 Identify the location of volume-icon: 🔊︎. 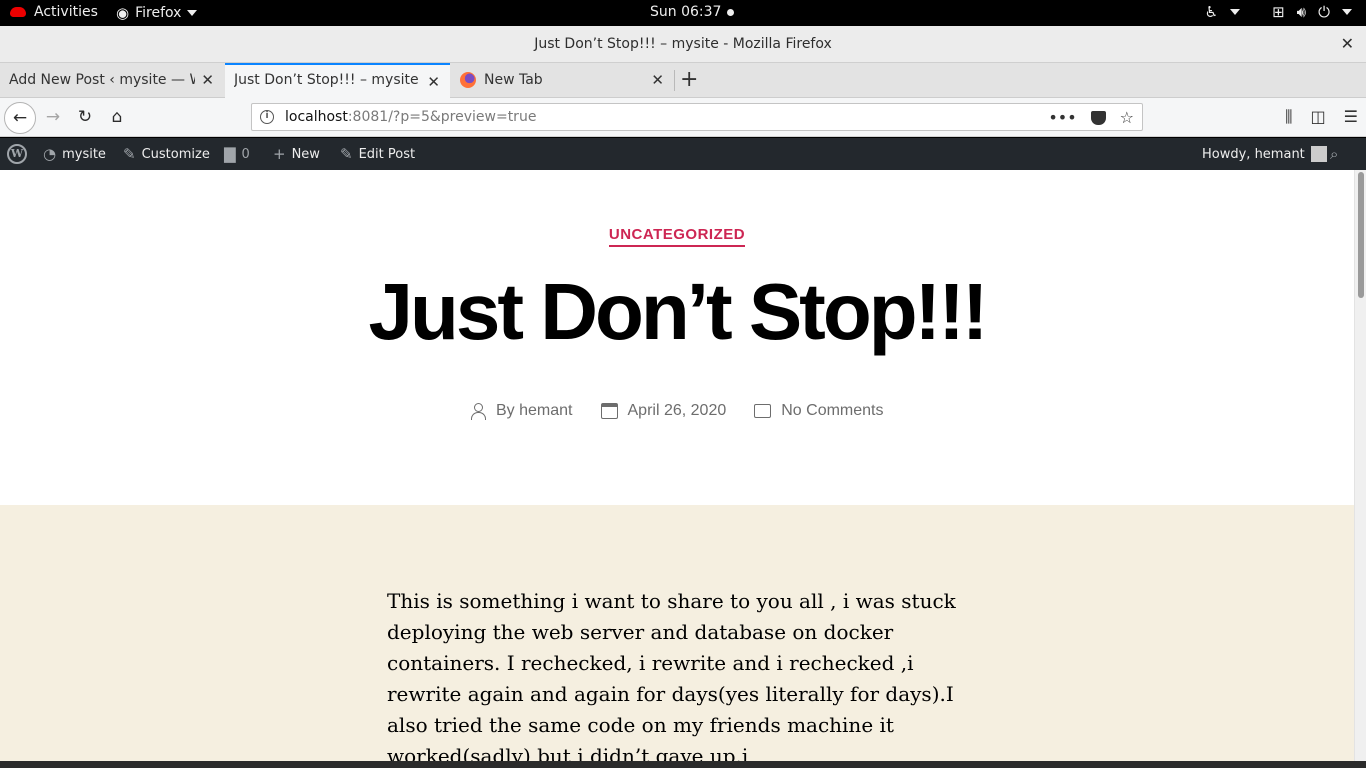
(1301, 12).